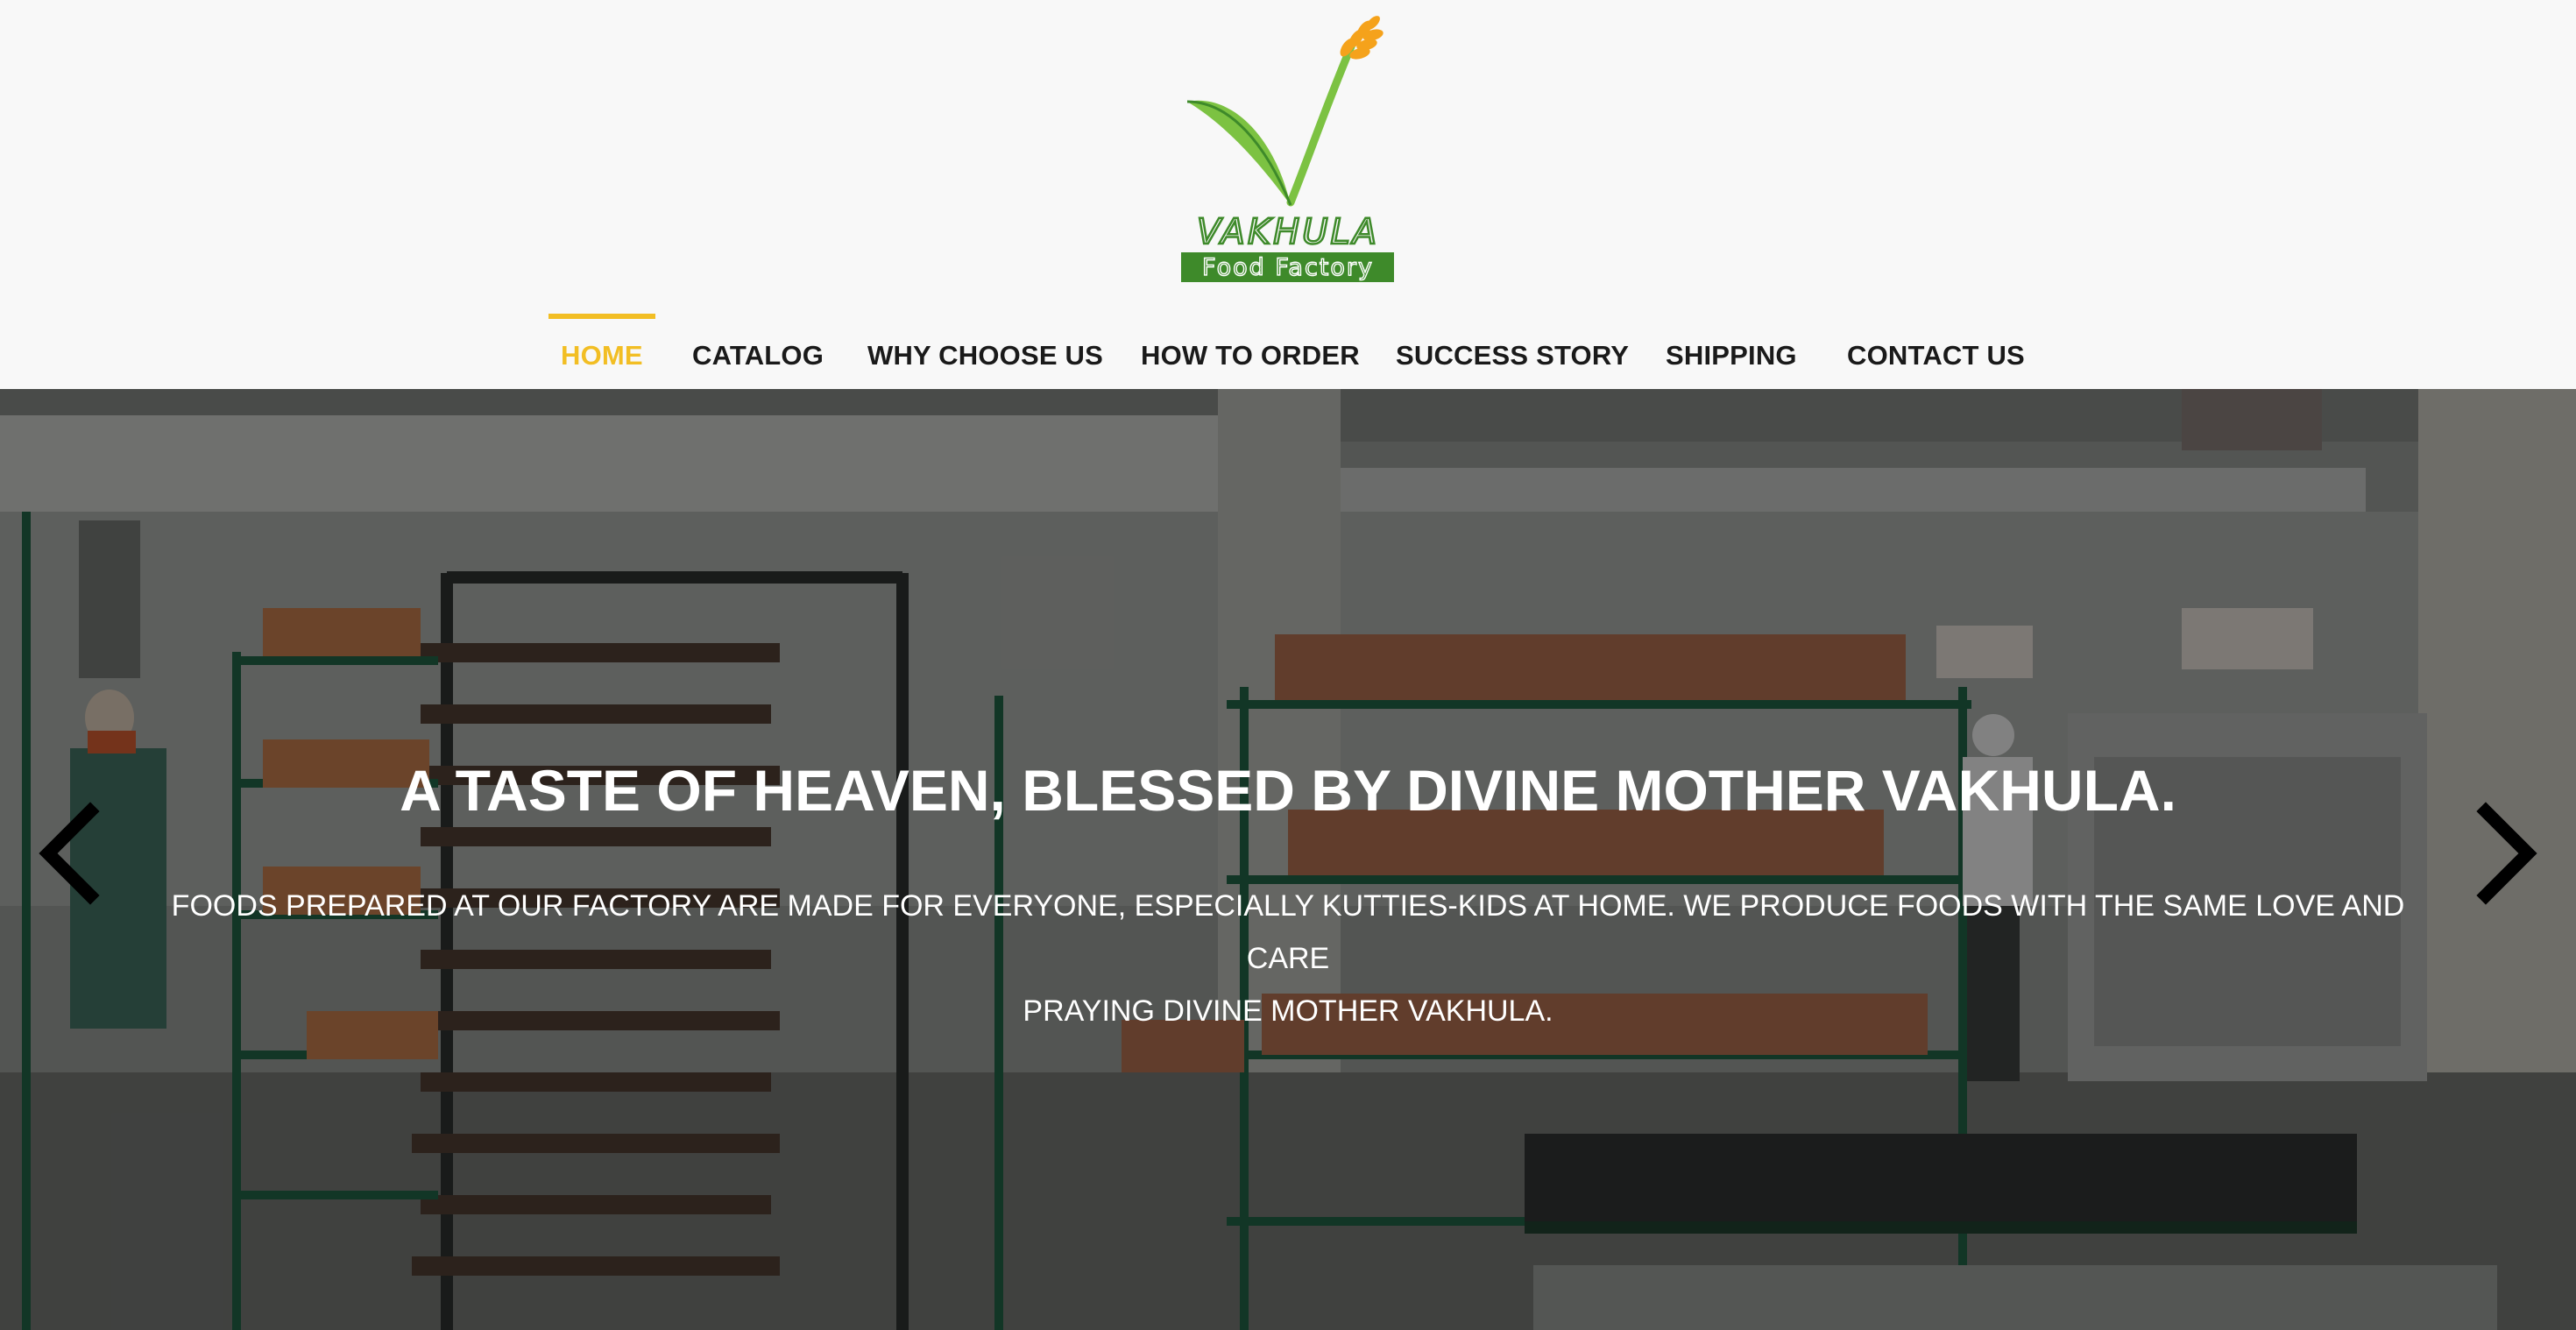  I want to click on chevron-right-icon, so click(2506, 853).